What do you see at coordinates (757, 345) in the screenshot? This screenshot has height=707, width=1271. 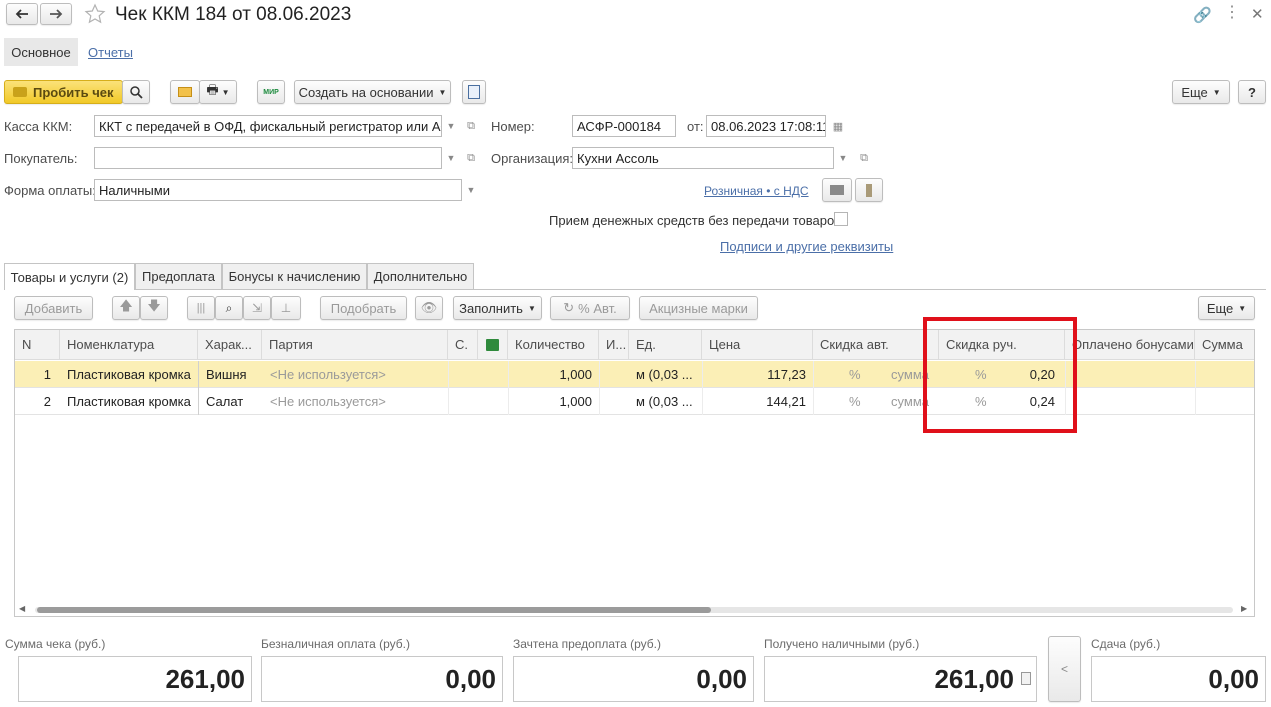 I see `col-header-price: Цена` at bounding box center [757, 345].